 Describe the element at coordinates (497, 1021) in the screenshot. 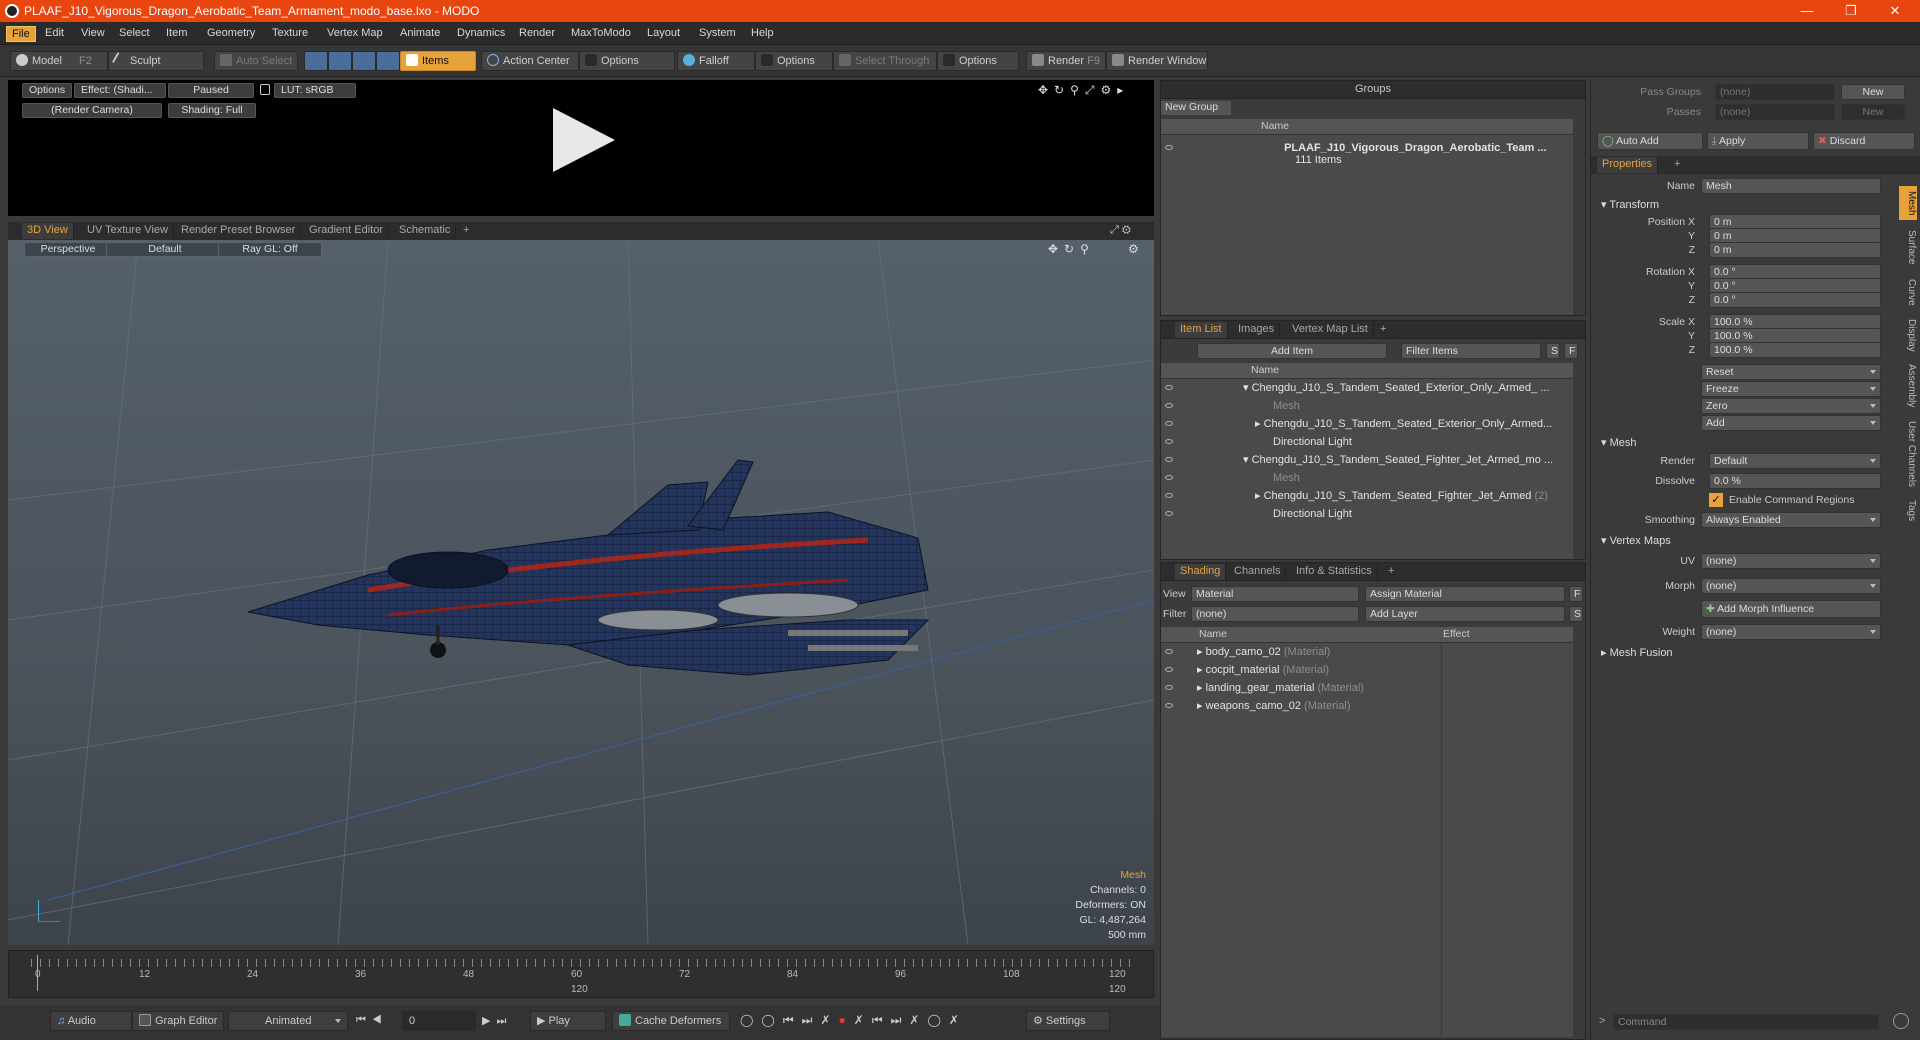

I see `frame-step-forward-icons: ▶⏭` at that location.